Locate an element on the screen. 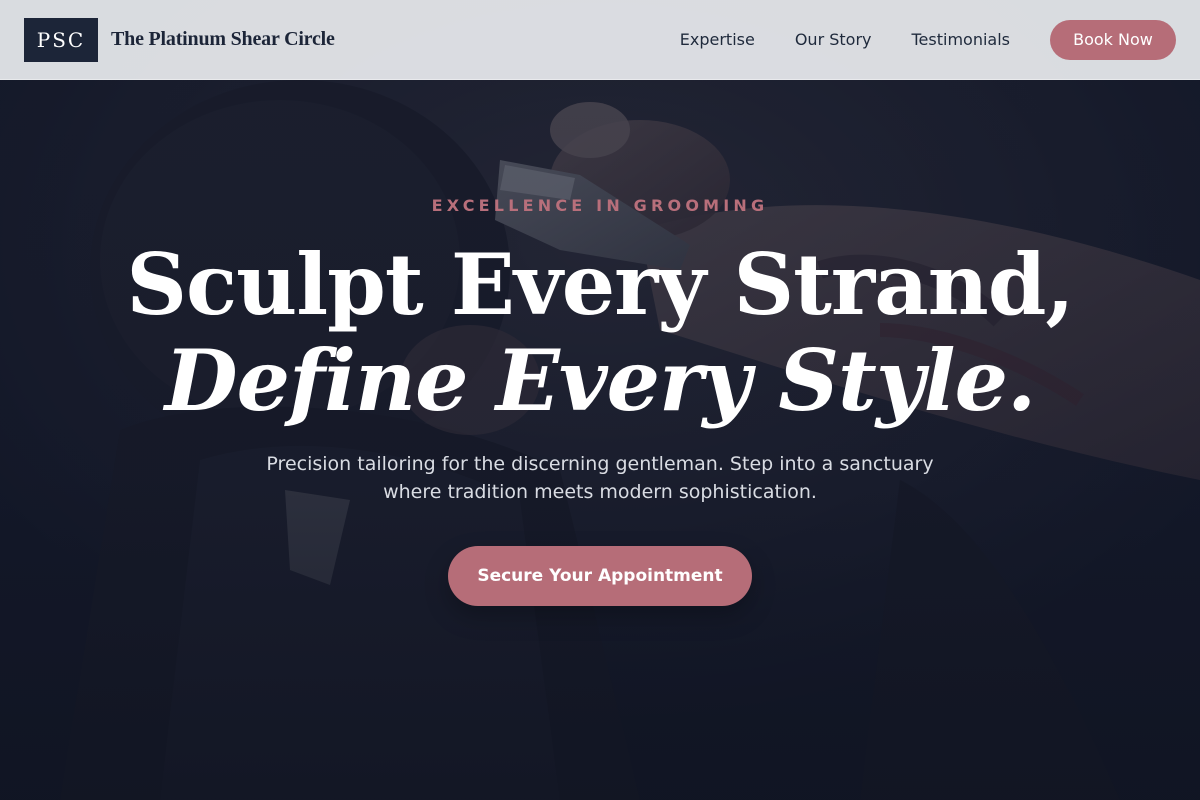 This screenshot has height=800, width=1200. hero-eyebrow: EXCELLENCE IN GROOMING is located at coordinates (600, 205).